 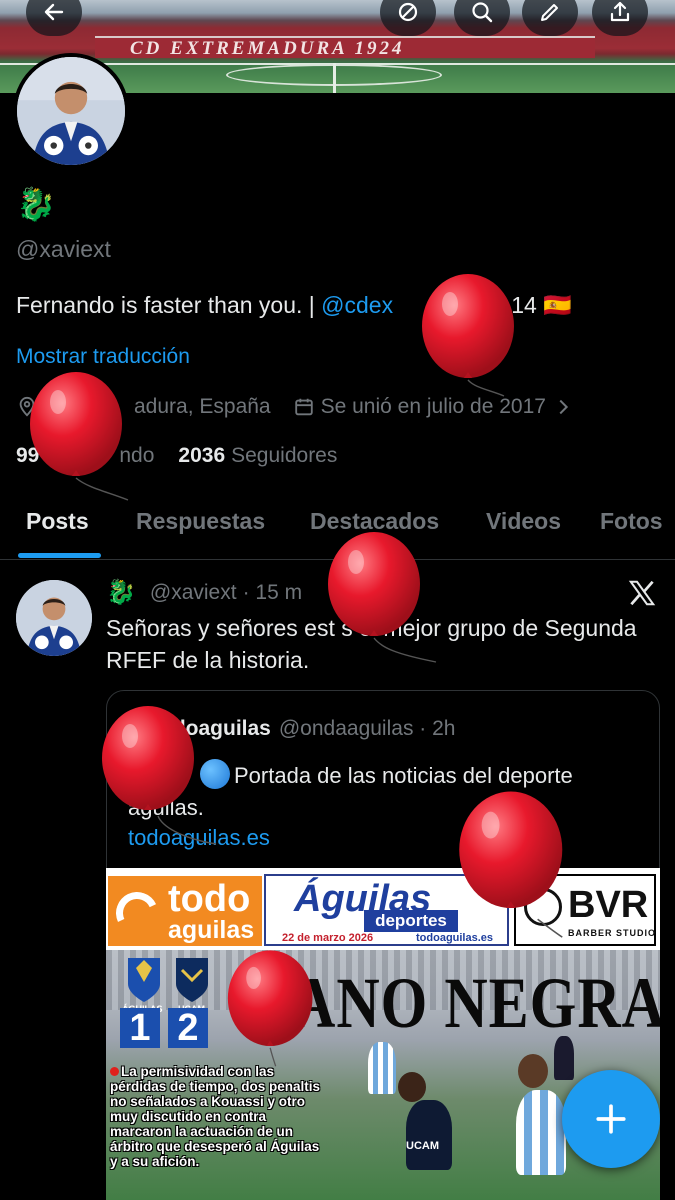 I want to click on scoreboard: 1 2, so click(x=165, y=1030).